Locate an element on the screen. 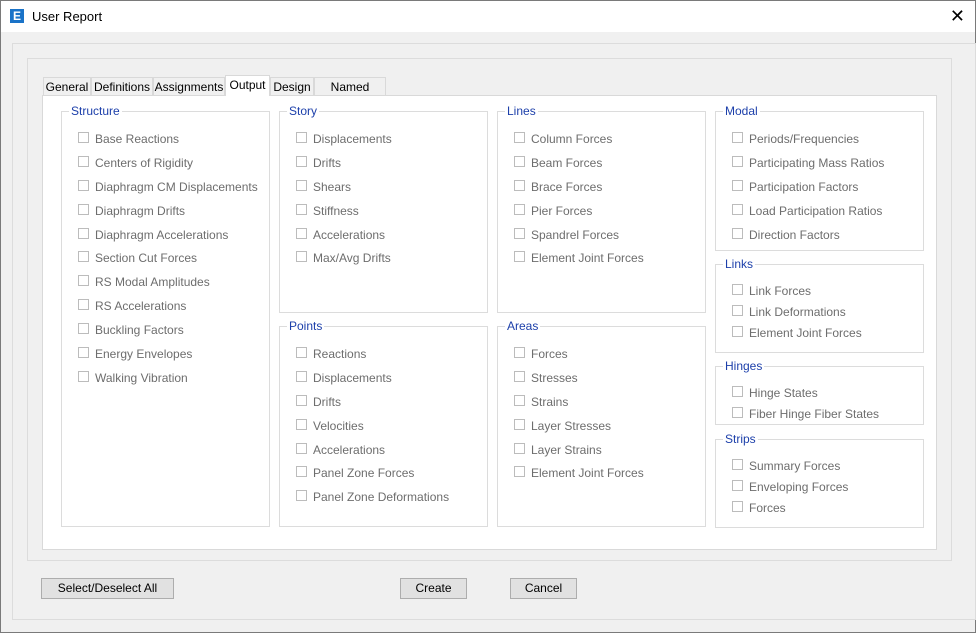 This screenshot has width=976, height=633. tab-named-items: Named Items is located at coordinates (350, 94).